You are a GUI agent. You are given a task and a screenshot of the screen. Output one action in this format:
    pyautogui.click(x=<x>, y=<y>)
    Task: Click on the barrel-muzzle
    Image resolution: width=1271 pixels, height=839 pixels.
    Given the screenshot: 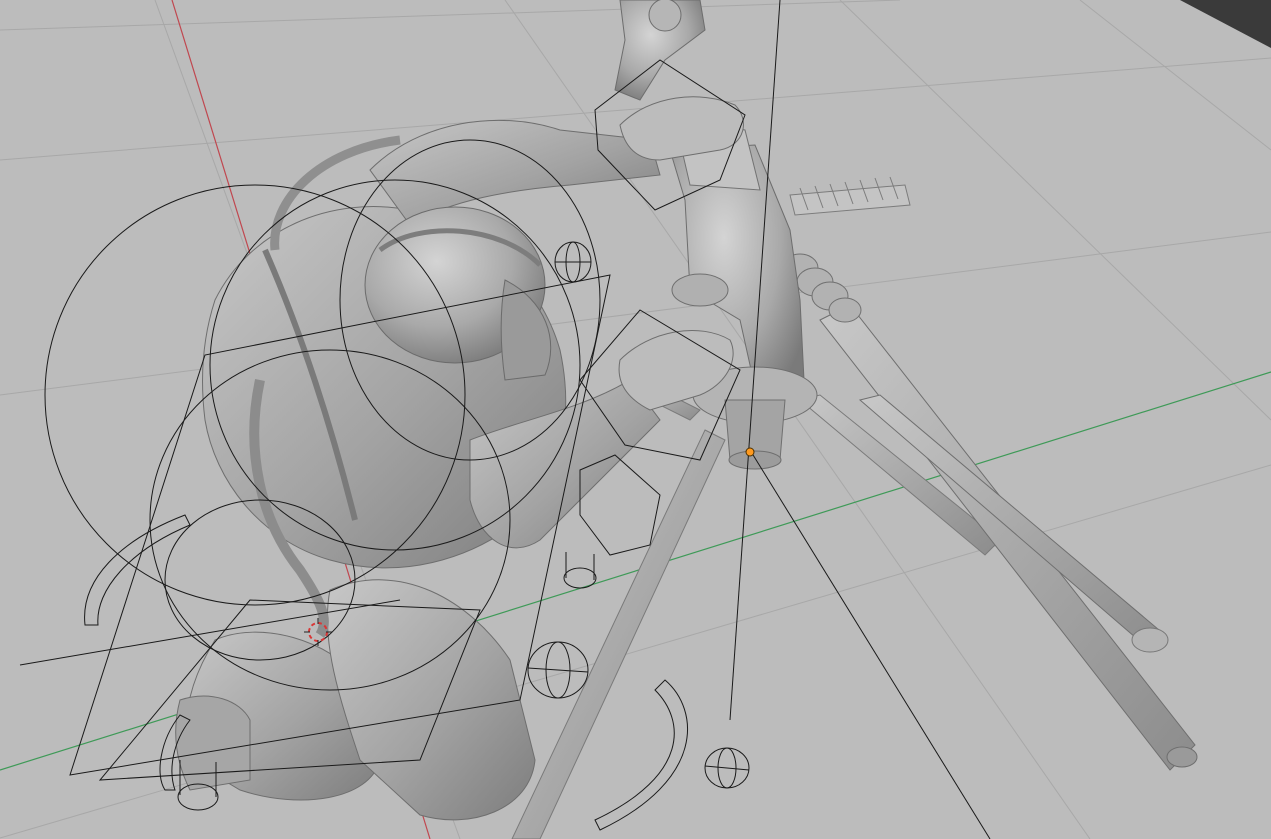 What is the action you would take?
    pyautogui.click(x=1182, y=757)
    